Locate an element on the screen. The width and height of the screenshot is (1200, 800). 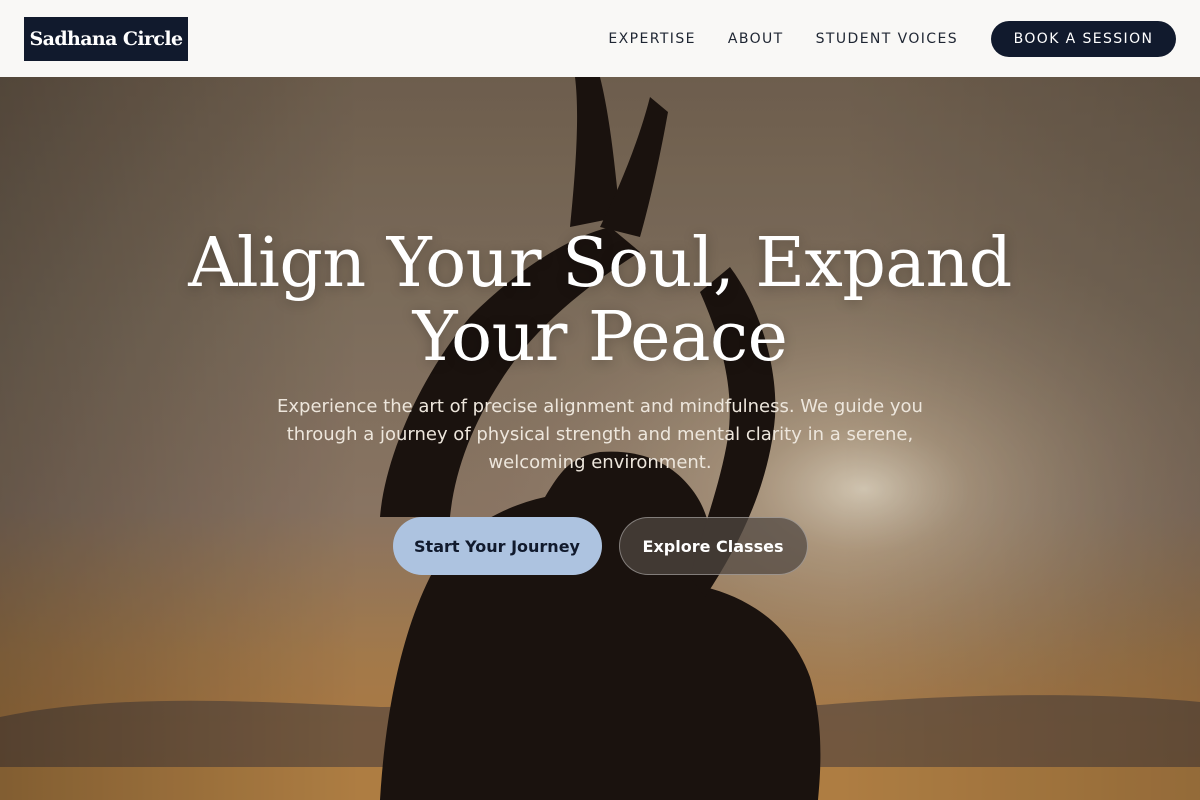
explore-classes-button: Explore Classes is located at coordinates (713, 546).